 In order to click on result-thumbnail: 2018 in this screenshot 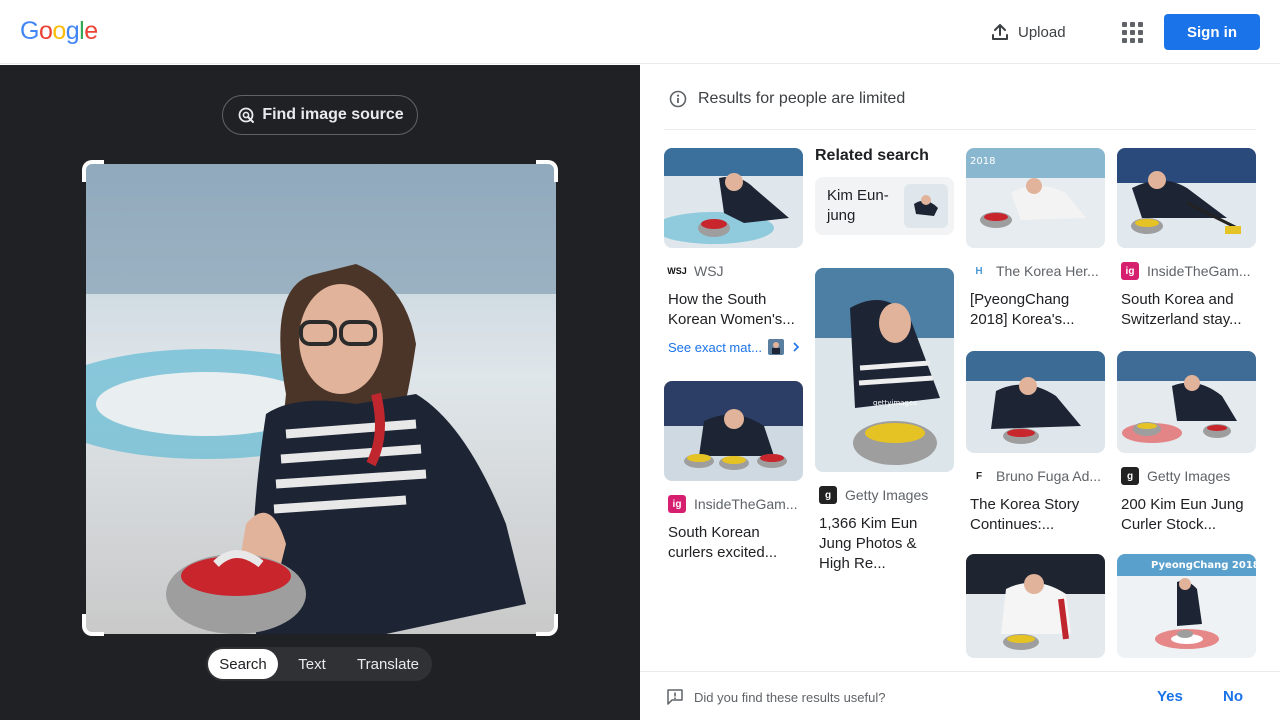, I will do `click(1035, 198)`.